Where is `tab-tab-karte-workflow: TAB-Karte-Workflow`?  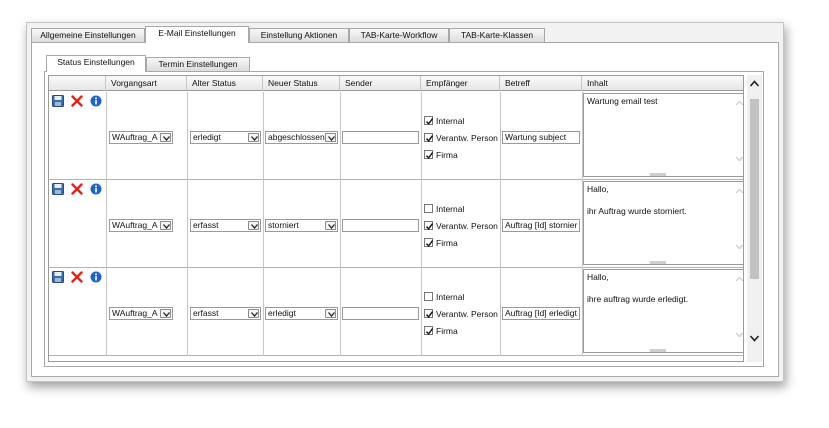 tab-tab-karte-workflow: TAB-Karte-Workflow is located at coordinates (399, 35).